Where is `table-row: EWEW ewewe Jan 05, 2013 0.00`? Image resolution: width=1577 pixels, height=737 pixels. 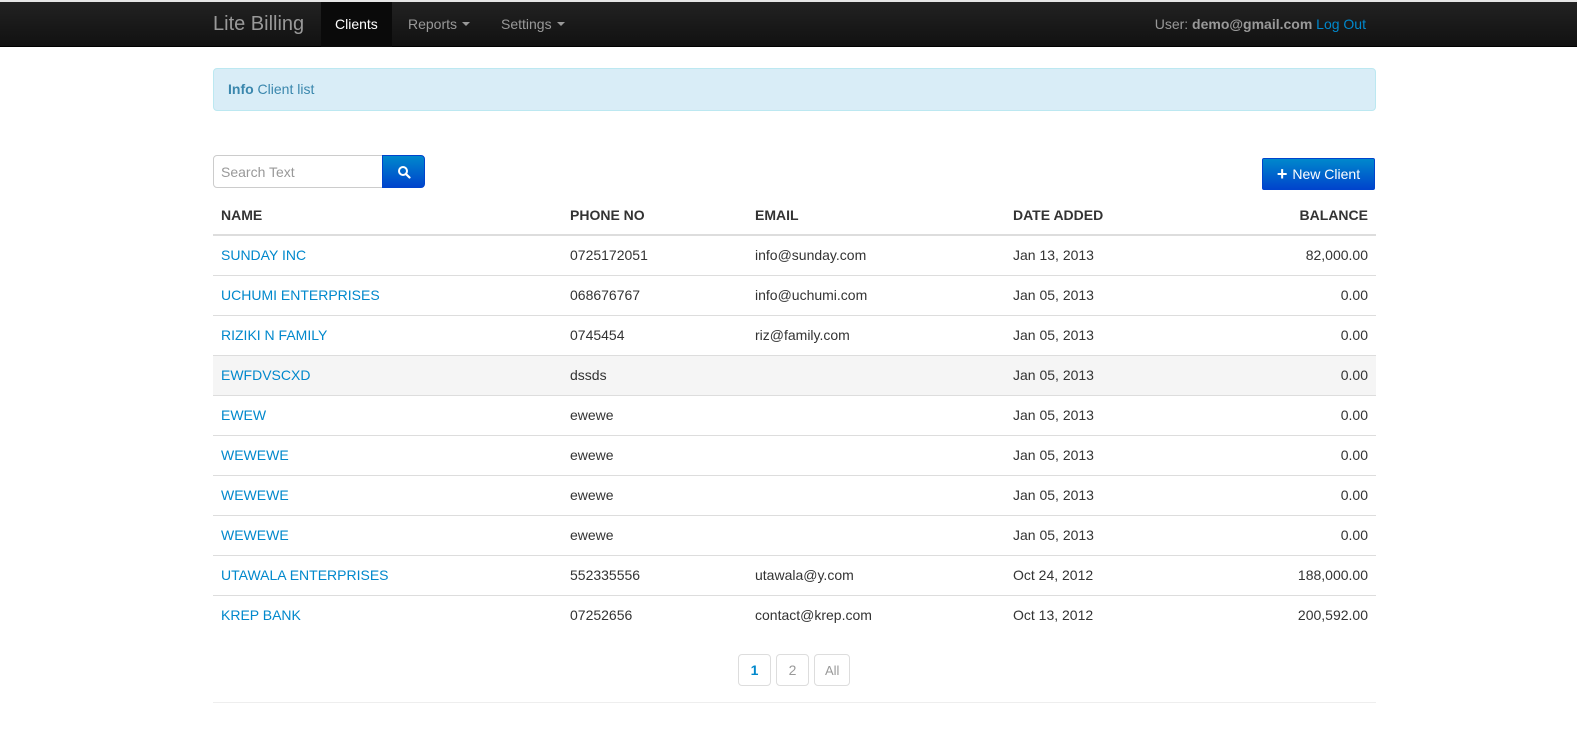
table-row: EWEW ewewe Jan 05, 2013 0.00 is located at coordinates (794, 414).